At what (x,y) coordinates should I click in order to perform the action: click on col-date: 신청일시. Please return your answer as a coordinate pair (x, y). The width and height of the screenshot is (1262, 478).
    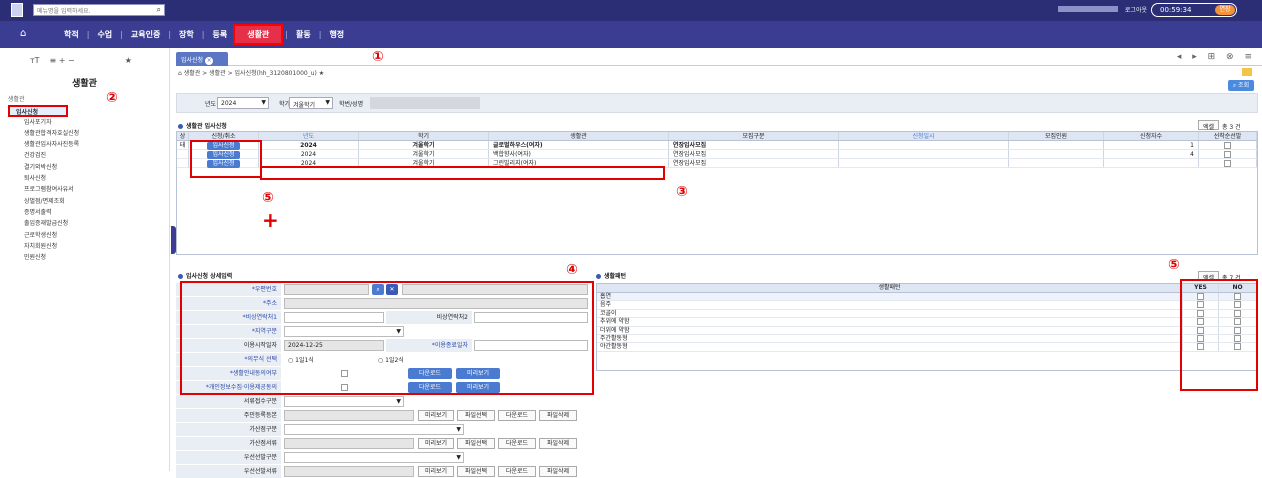
    Looking at the image, I should click on (924, 136).